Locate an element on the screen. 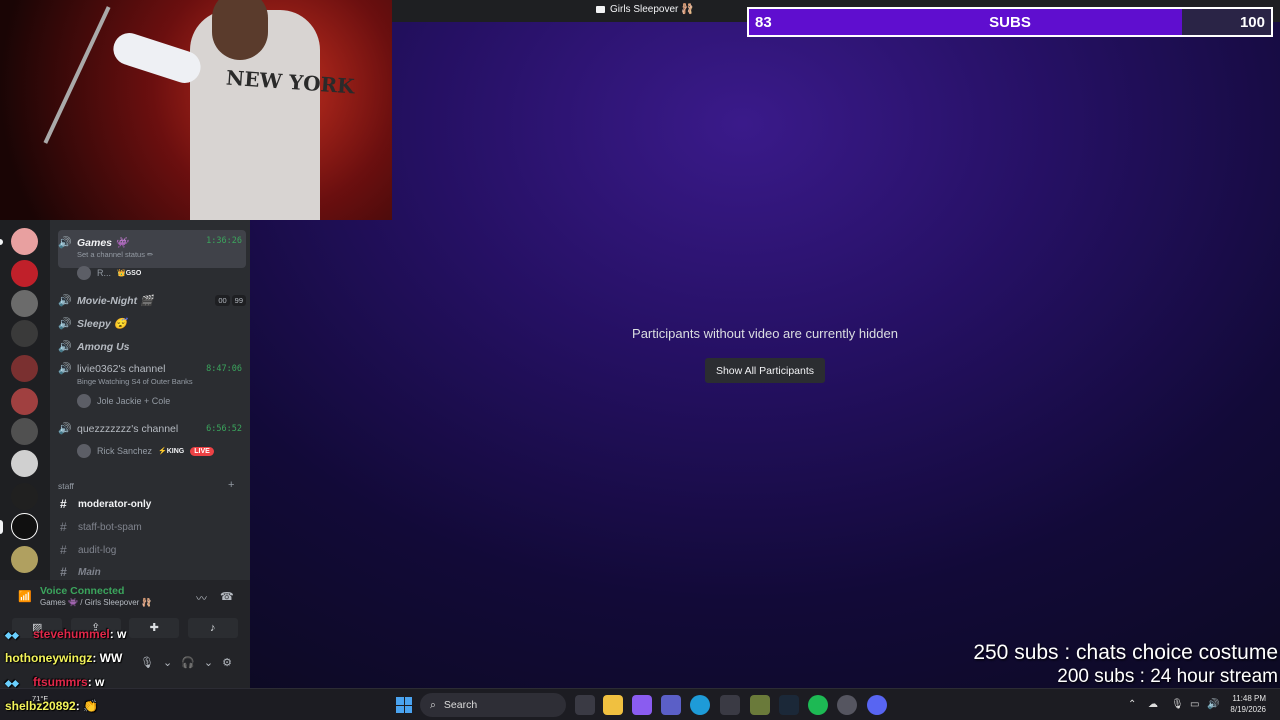  chat-badges-icon: ◆◆ is located at coordinates (12, 635).